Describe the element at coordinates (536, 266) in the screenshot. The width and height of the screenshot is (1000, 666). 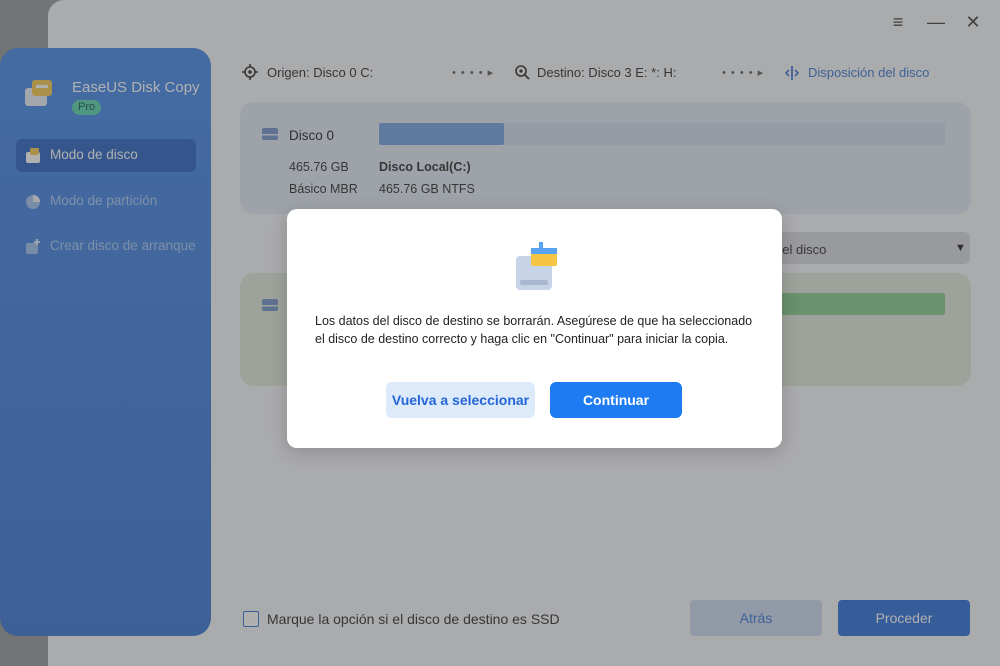
I see `disk-erase-icon` at that location.